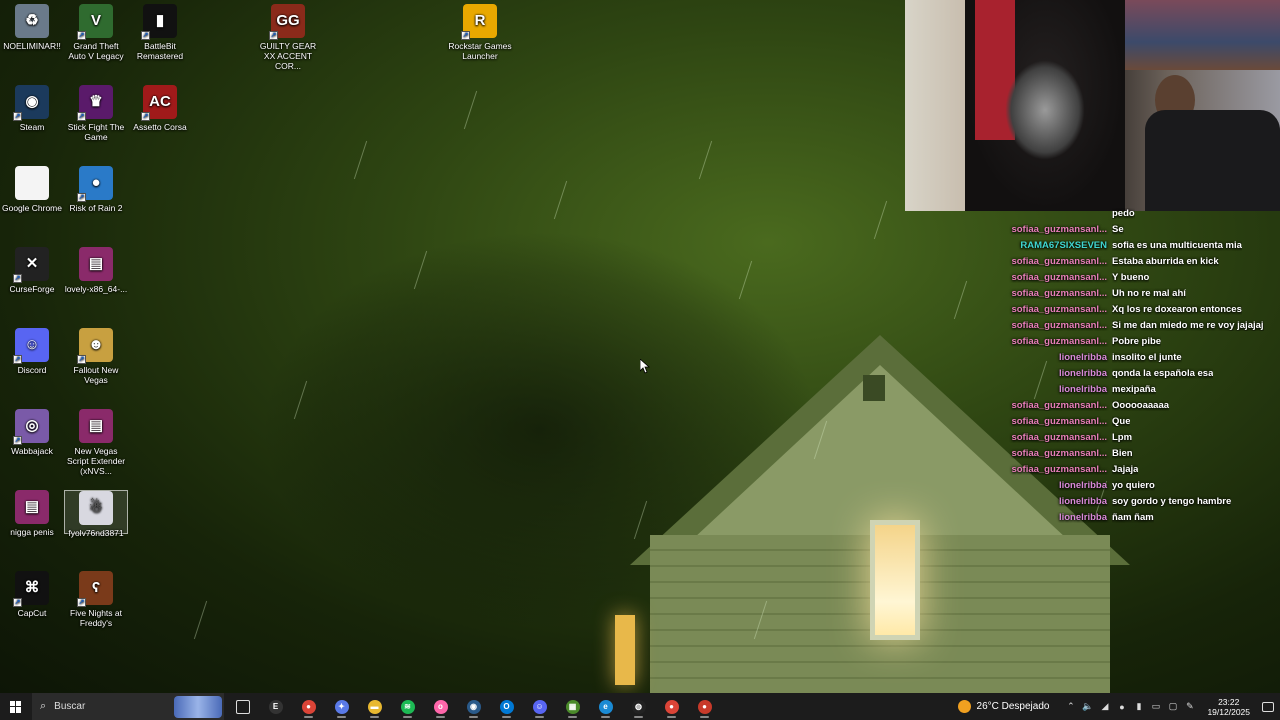  Describe the element at coordinates (1087, 706) in the screenshot. I see `volume-icon: 🔈` at that location.